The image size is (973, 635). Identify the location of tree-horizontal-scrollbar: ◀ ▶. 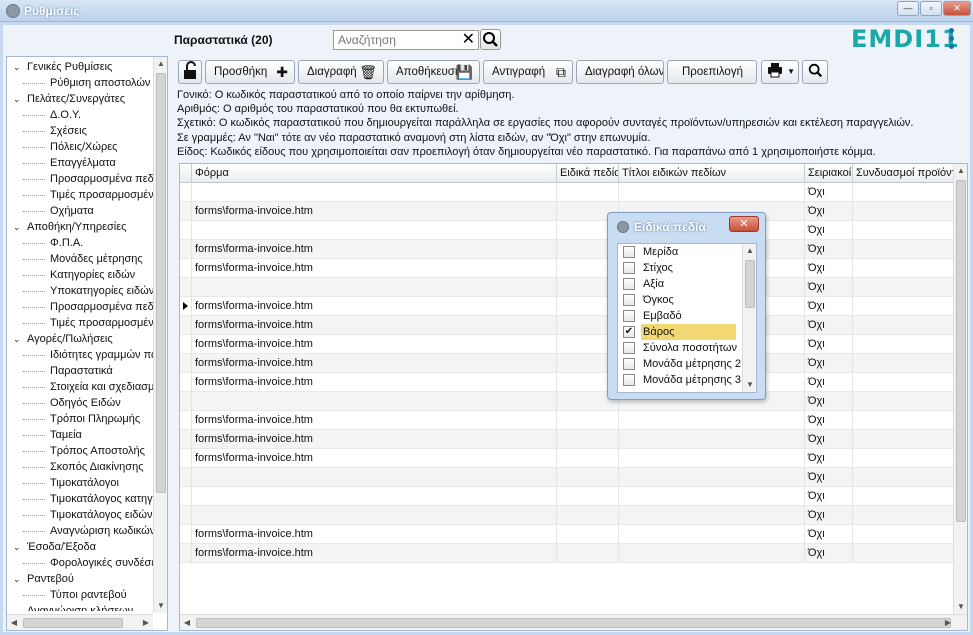
(80, 622).